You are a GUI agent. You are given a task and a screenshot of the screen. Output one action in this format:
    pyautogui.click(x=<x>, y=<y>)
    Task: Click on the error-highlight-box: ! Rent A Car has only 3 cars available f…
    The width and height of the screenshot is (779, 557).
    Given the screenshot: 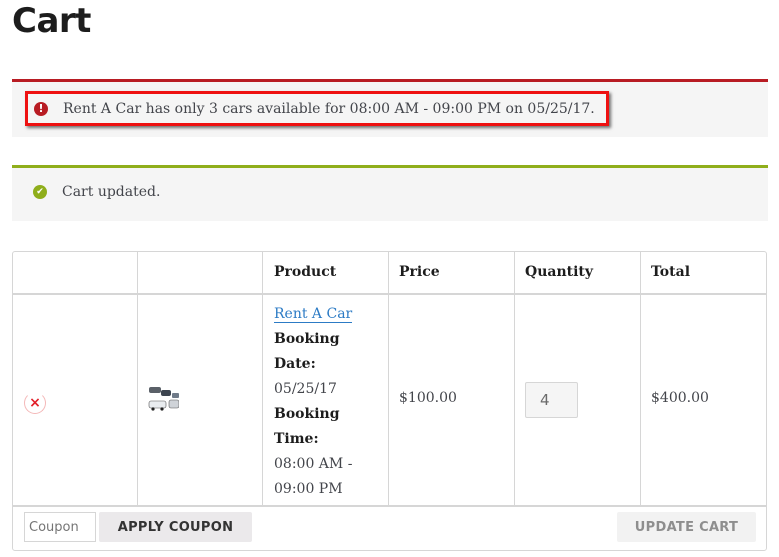 What is the action you would take?
    pyautogui.click(x=317, y=108)
    